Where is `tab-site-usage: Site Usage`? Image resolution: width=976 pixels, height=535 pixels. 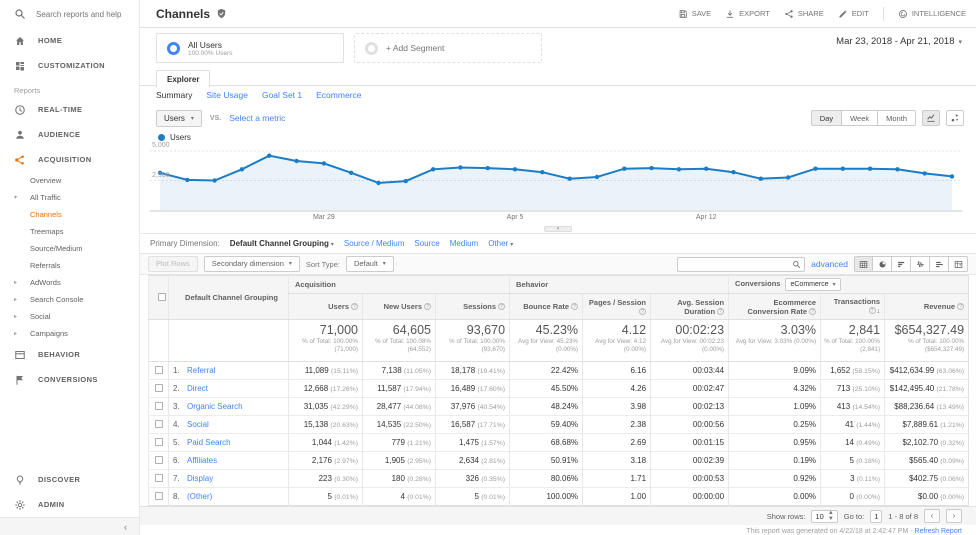
tab-site-usage: Site Usage is located at coordinates (227, 95).